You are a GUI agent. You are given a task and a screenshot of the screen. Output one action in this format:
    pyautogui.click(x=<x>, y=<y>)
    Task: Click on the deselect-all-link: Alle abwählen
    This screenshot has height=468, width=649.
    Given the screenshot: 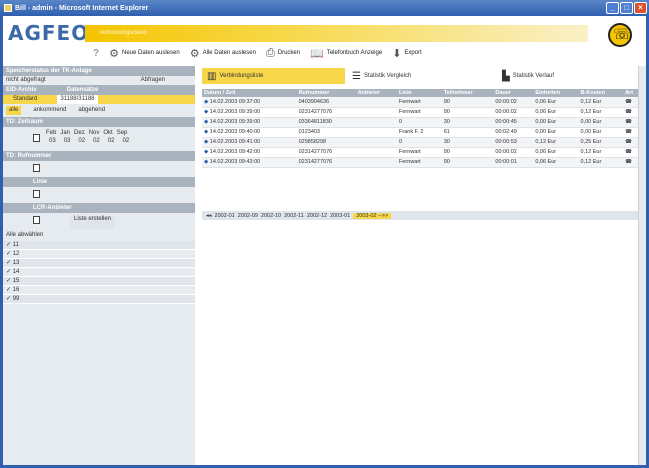 What is the action you would take?
    pyautogui.click(x=99, y=236)
    